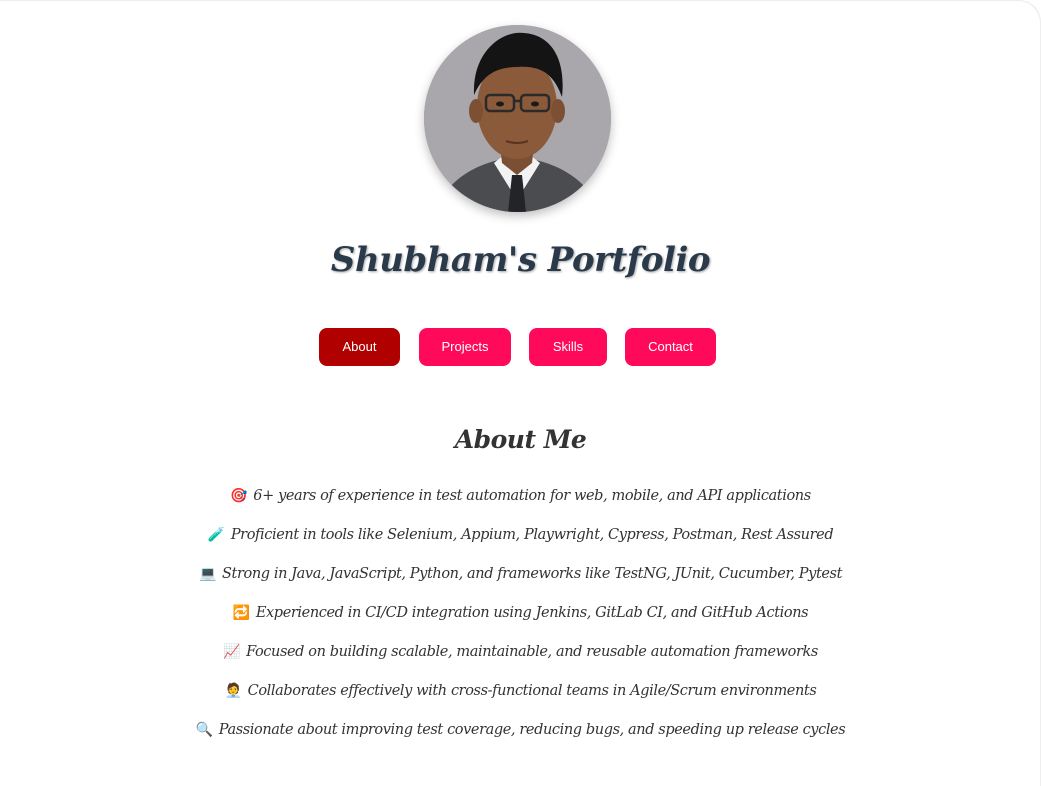 The height and width of the screenshot is (786, 1041). What do you see at coordinates (670, 347) in the screenshot?
I see `nav-contact-button: Contact` at bounding box center [670, 347].